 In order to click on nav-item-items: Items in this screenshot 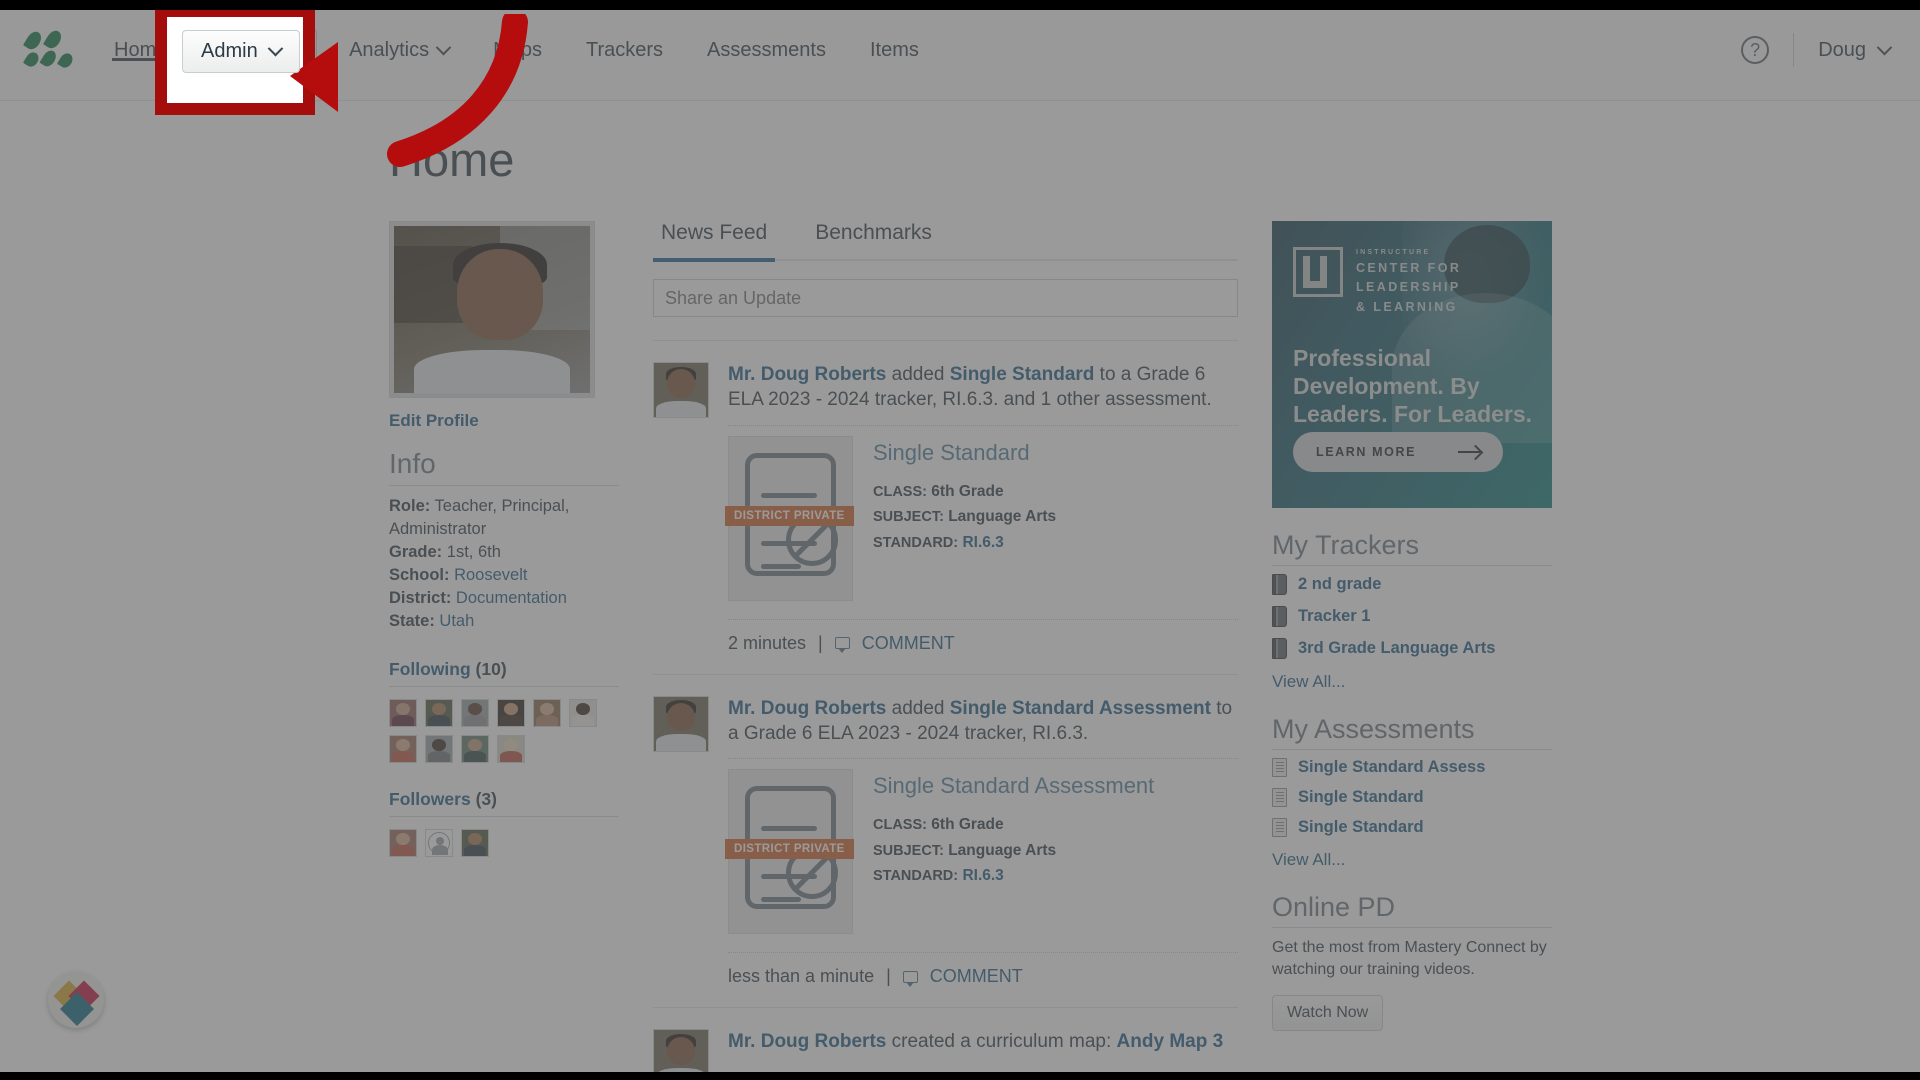, I will do `click(894, 50)`.